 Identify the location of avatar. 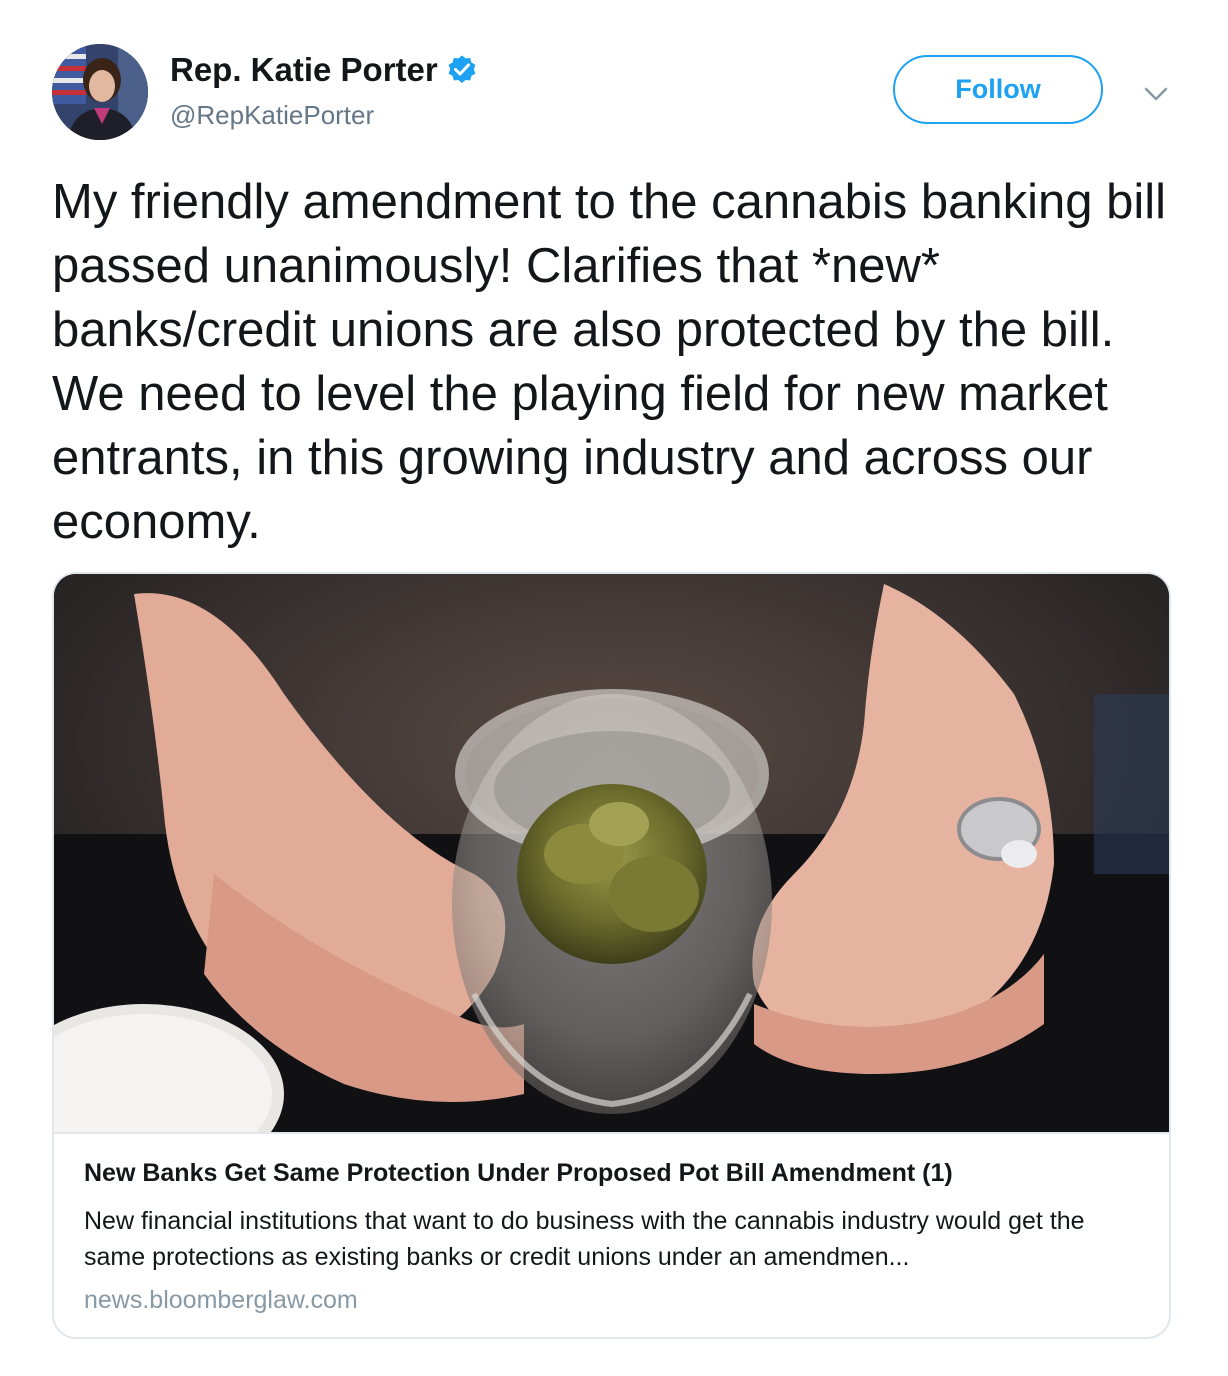
(100, 92).